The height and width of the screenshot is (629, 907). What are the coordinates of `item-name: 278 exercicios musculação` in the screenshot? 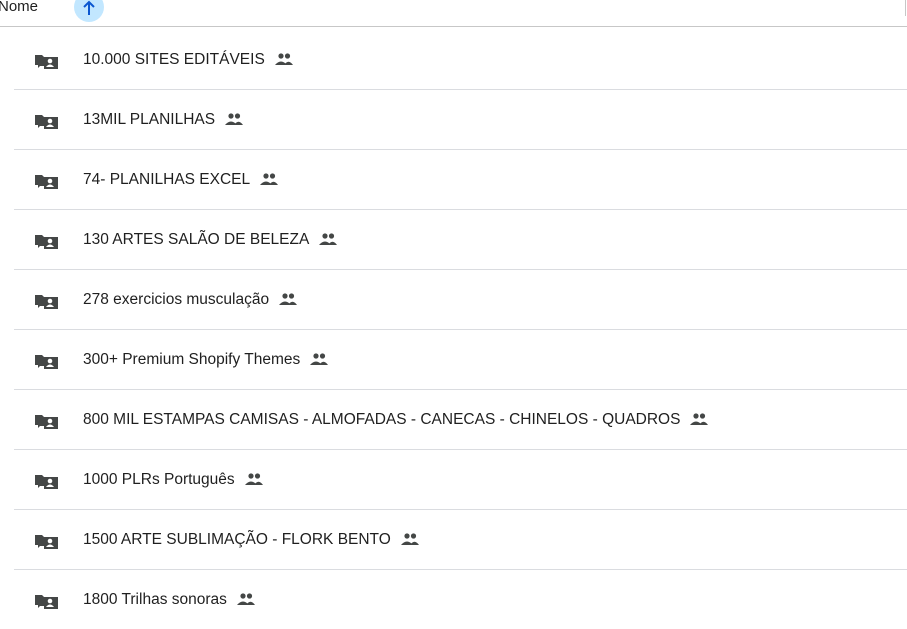 It's located at (176, 299).